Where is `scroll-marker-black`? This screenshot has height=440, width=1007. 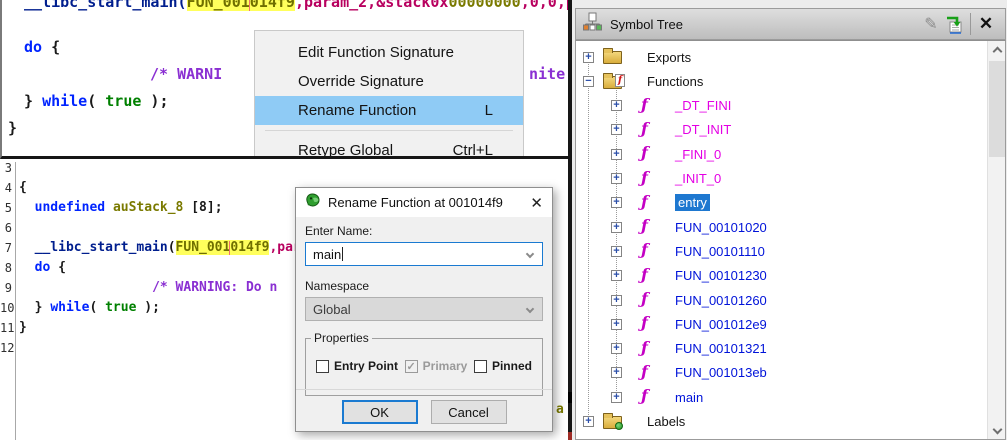 scroll-marker-black is located at coordinates (570, 397).